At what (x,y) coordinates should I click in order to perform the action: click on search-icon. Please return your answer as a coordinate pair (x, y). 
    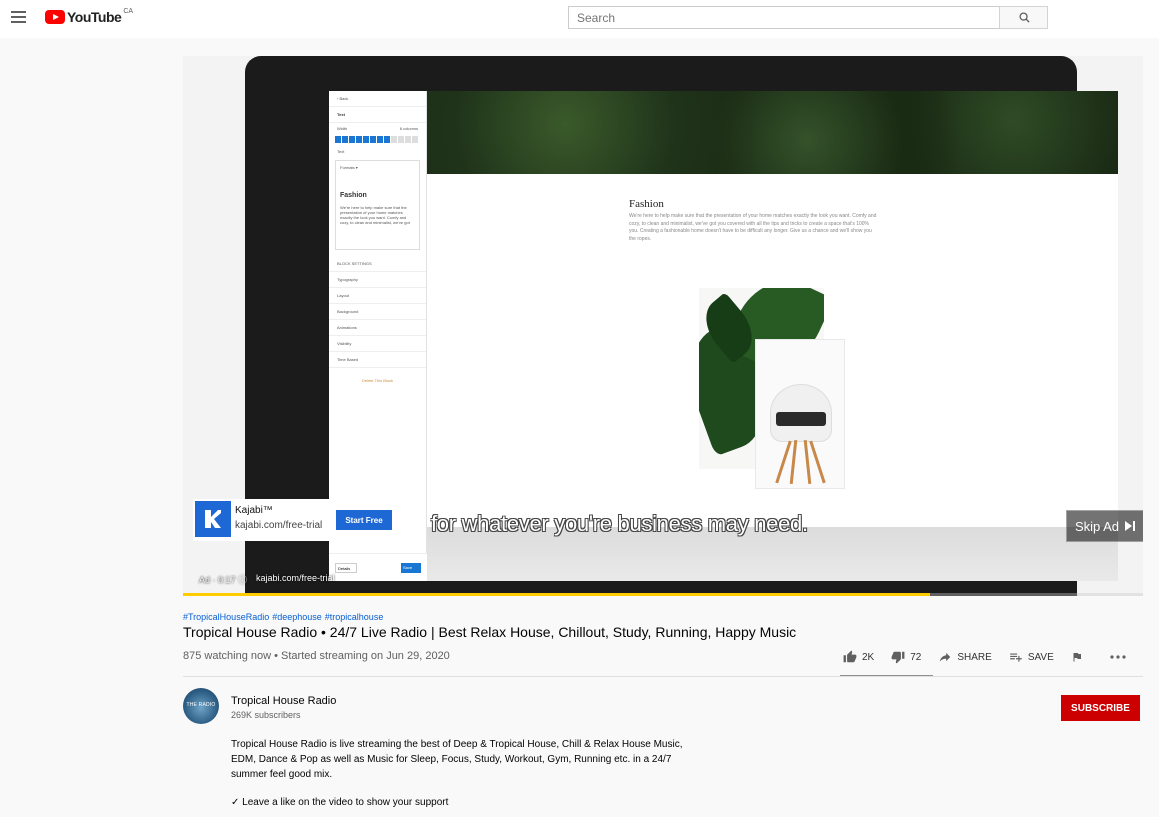
    Looking at the image, I should click on (1024, 17).